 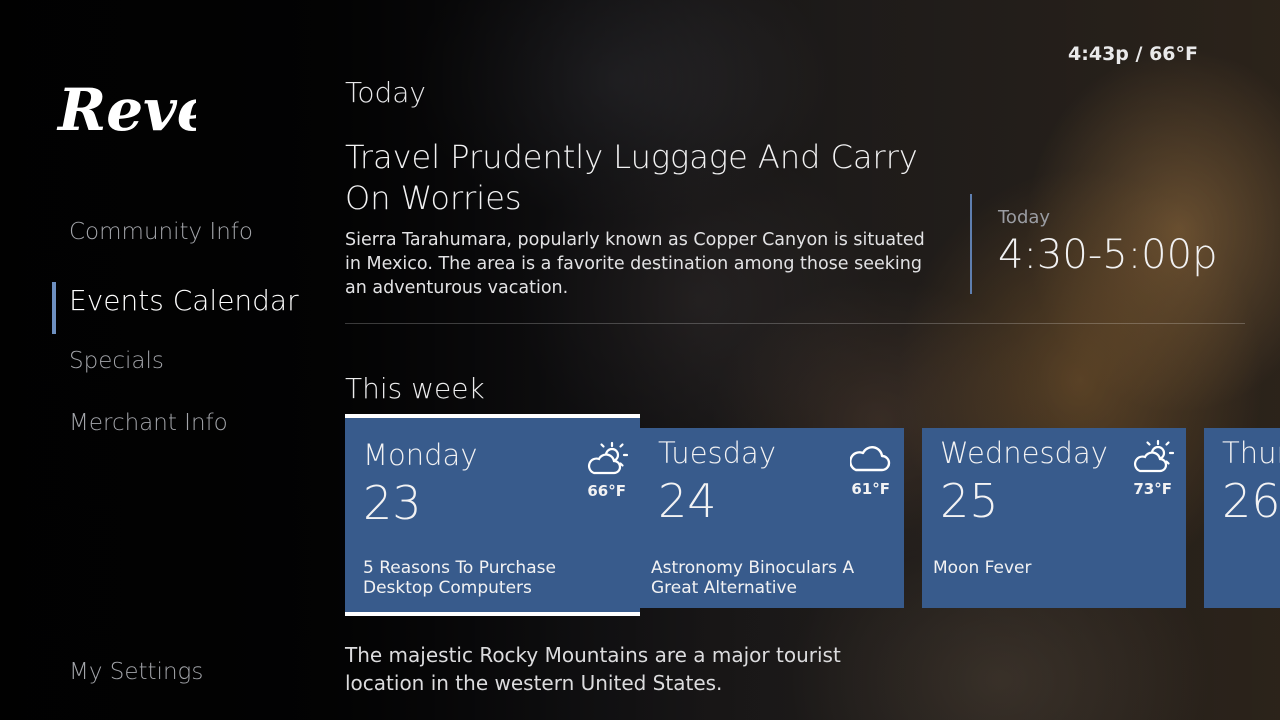 I want to click on day-temp: 73°F, so click(x=1152, y=489).